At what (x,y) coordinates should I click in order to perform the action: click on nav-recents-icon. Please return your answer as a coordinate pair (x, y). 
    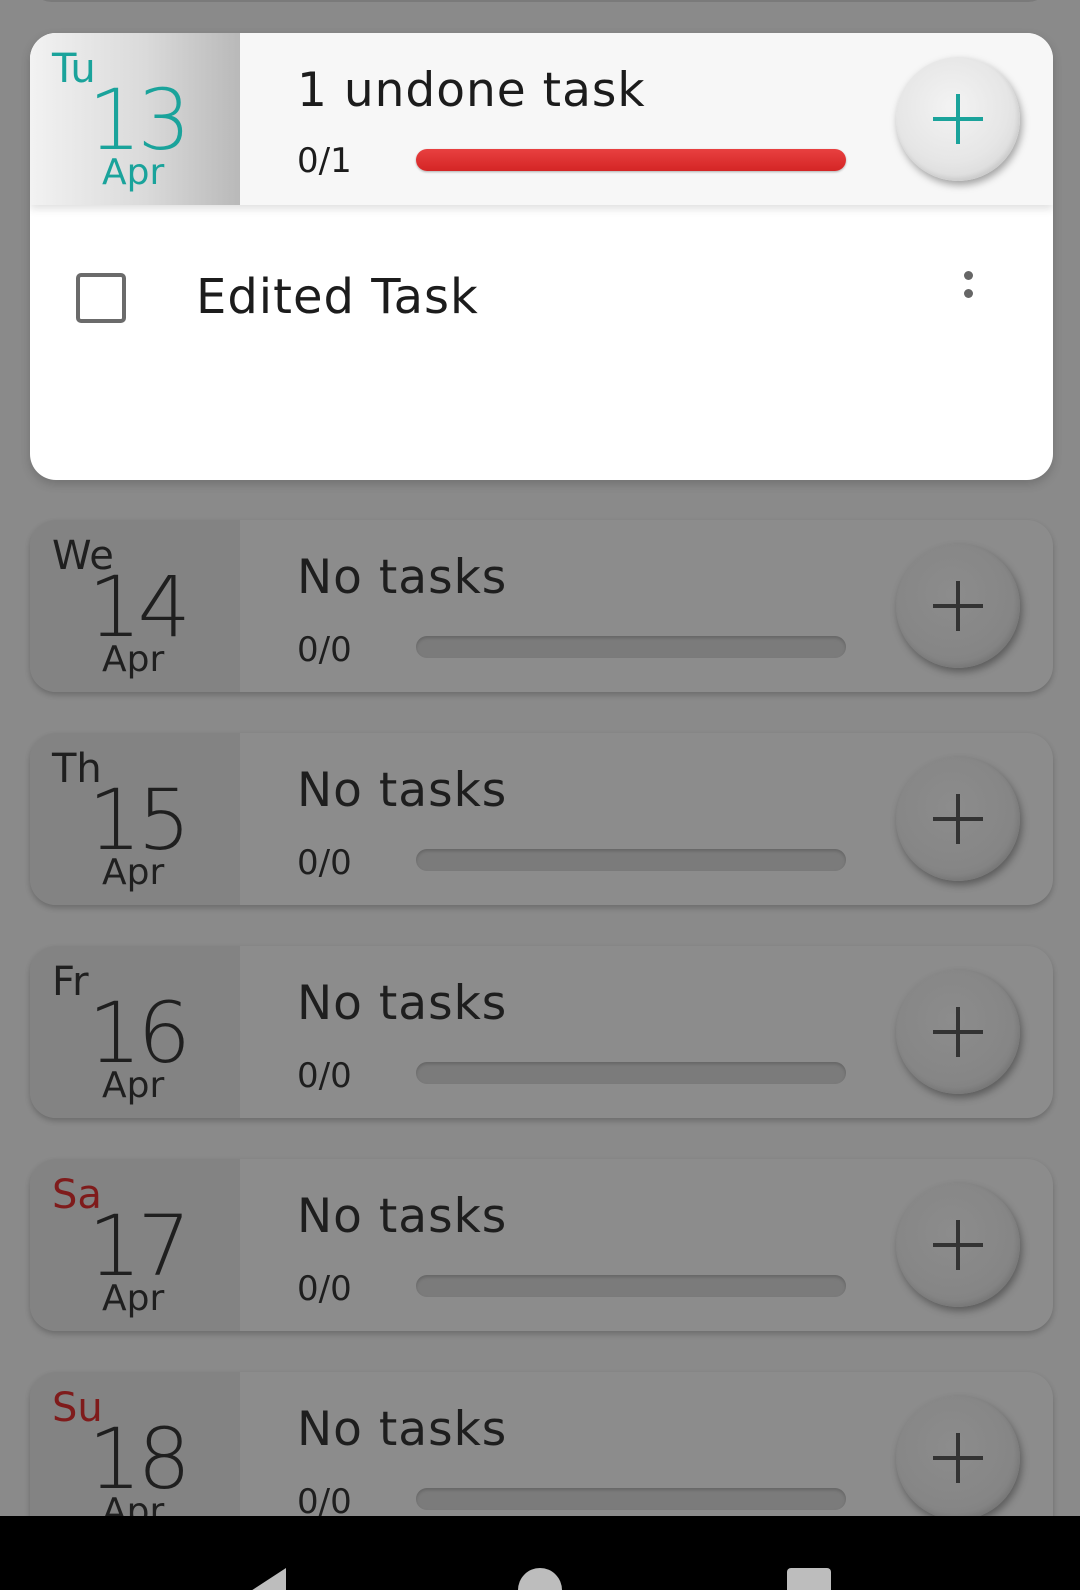
    Looking at the image, I should click on (809, 1579).